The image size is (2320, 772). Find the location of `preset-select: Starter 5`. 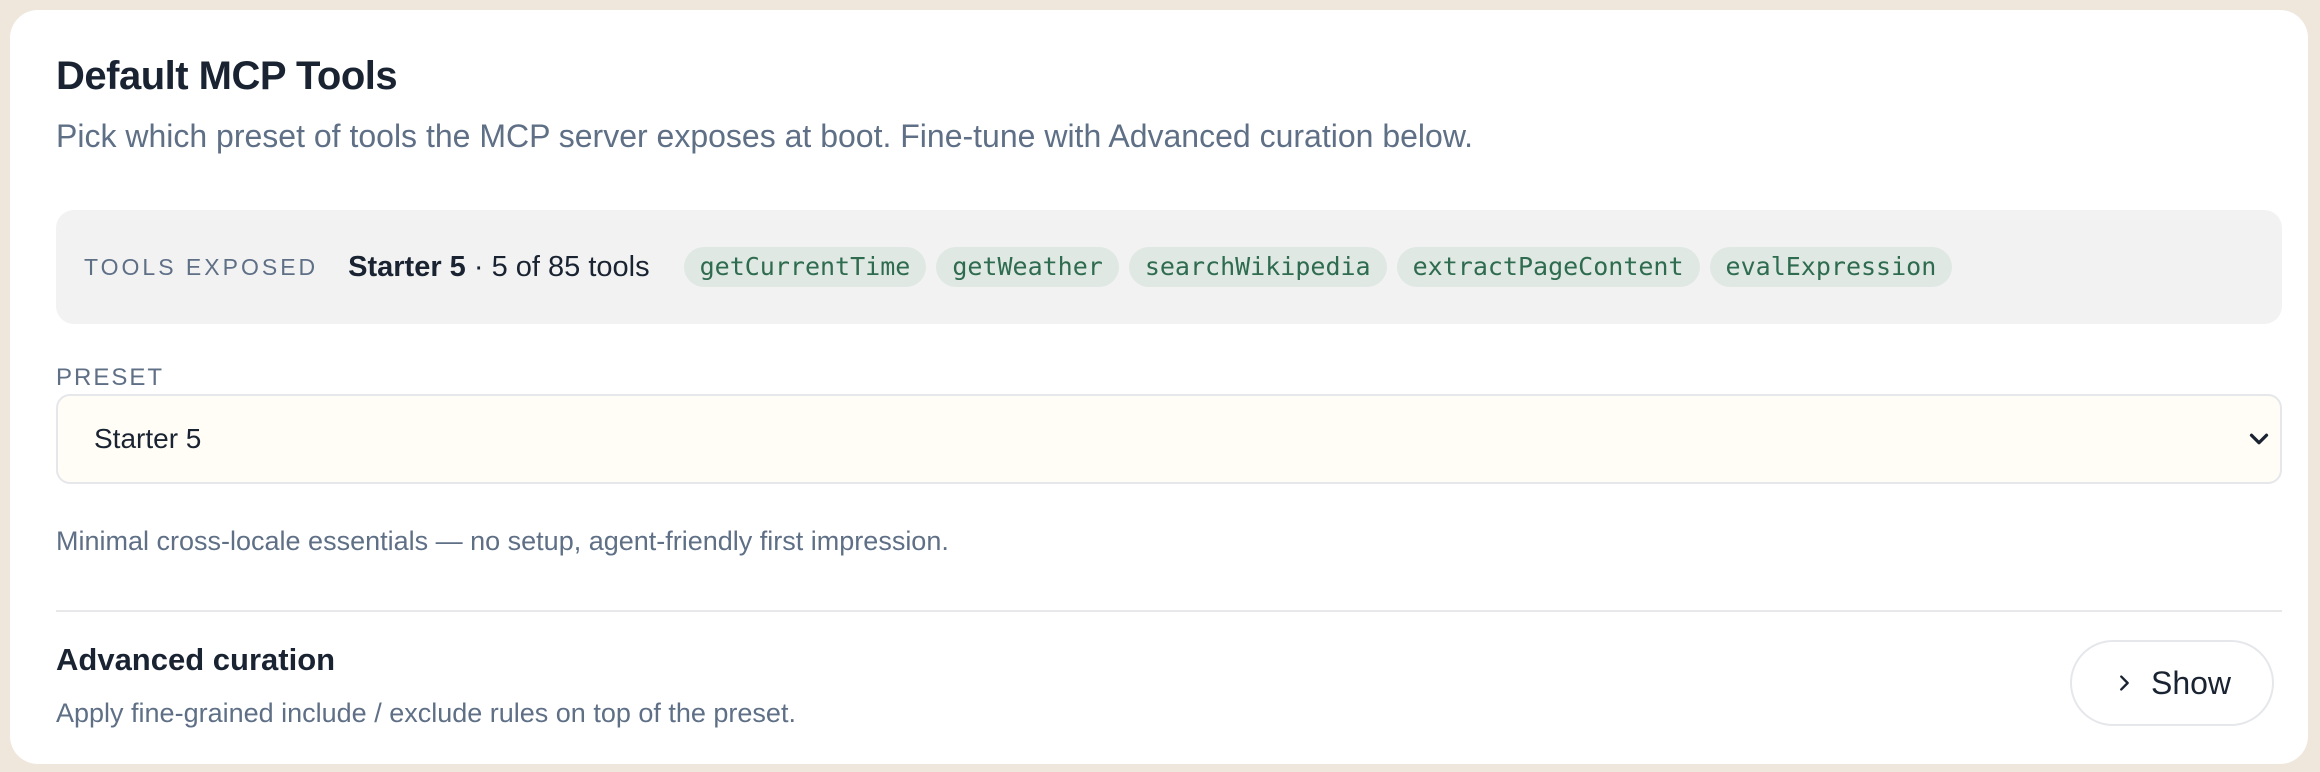

preset-select: Starter 5 is located at coordinates (1169, 439).